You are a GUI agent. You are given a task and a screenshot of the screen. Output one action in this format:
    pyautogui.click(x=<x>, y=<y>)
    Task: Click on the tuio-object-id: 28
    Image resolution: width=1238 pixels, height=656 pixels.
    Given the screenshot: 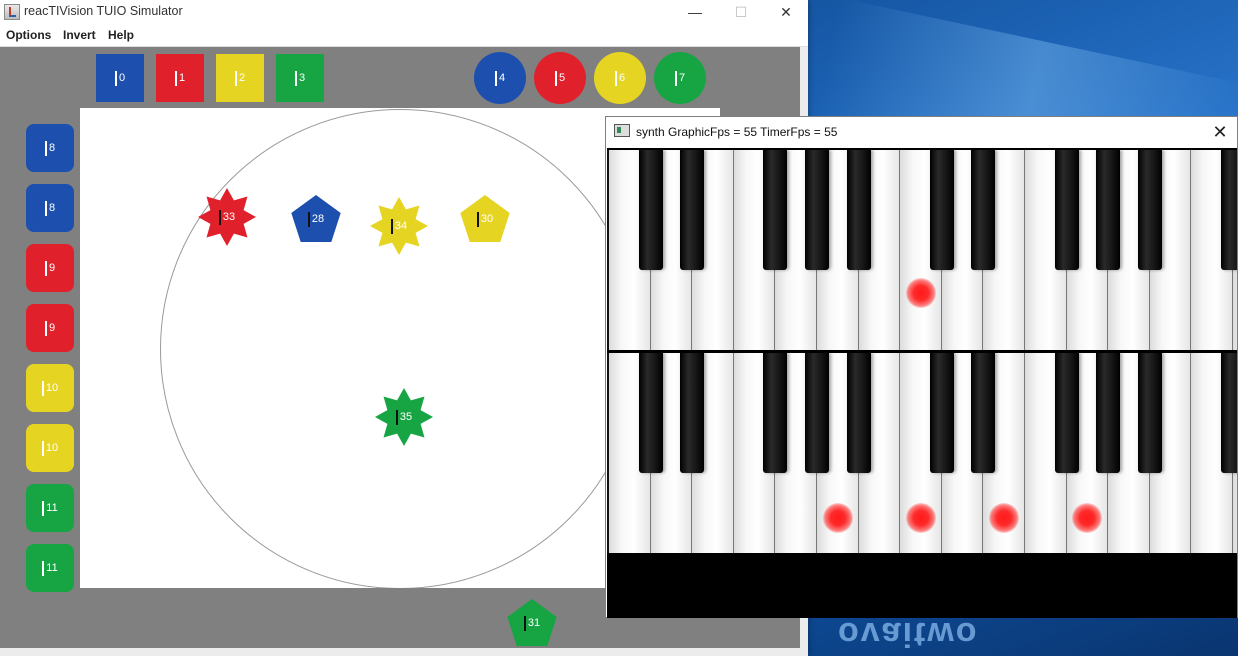 What is the action you would take?
    pyautogui.click(x=318, y=219)
    